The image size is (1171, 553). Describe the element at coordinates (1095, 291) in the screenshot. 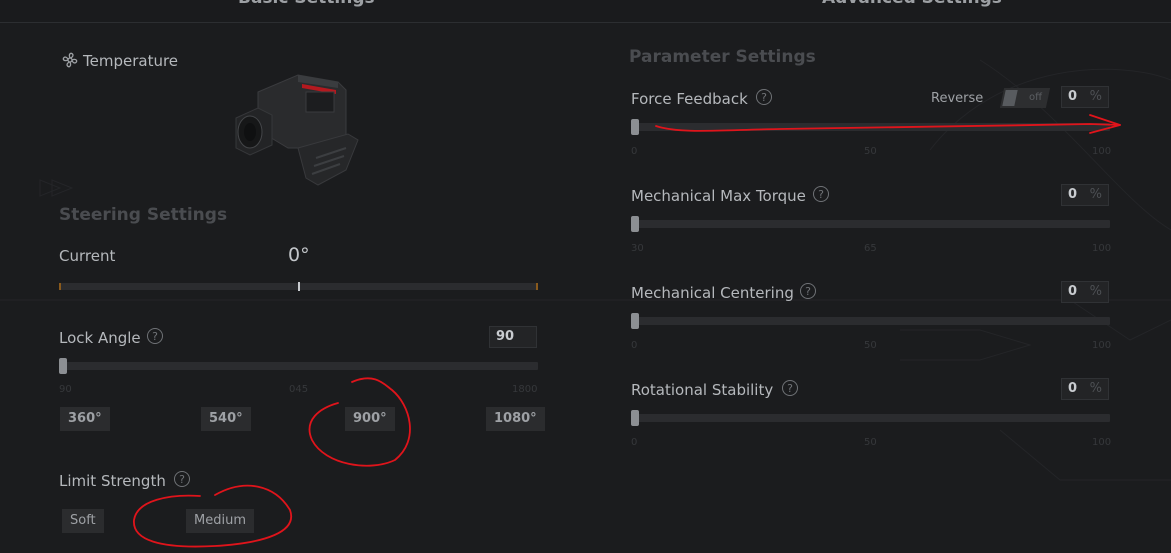

I see `centering-unit: %` at that location.